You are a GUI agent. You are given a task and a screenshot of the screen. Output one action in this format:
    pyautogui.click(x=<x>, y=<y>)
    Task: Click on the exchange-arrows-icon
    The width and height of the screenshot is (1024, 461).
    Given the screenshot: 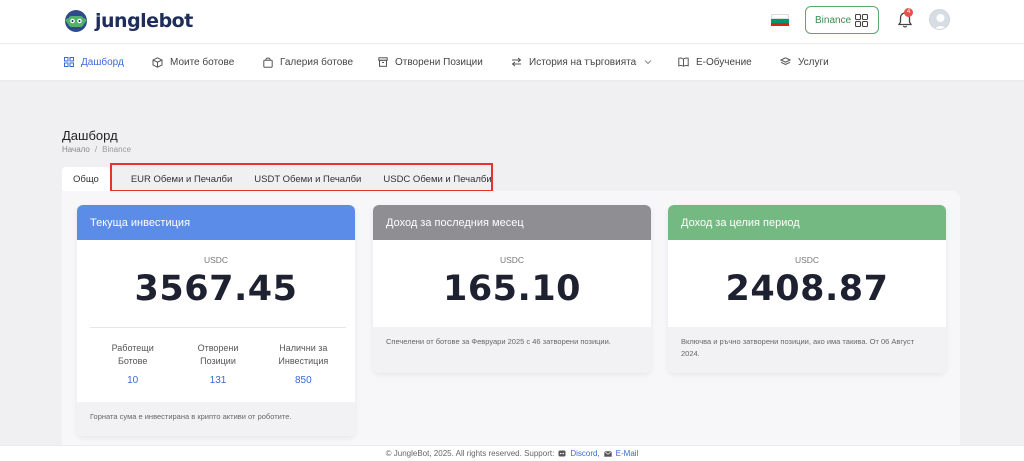 What is the action you would take?
    pyautogui.click(x=516, y=62)
    